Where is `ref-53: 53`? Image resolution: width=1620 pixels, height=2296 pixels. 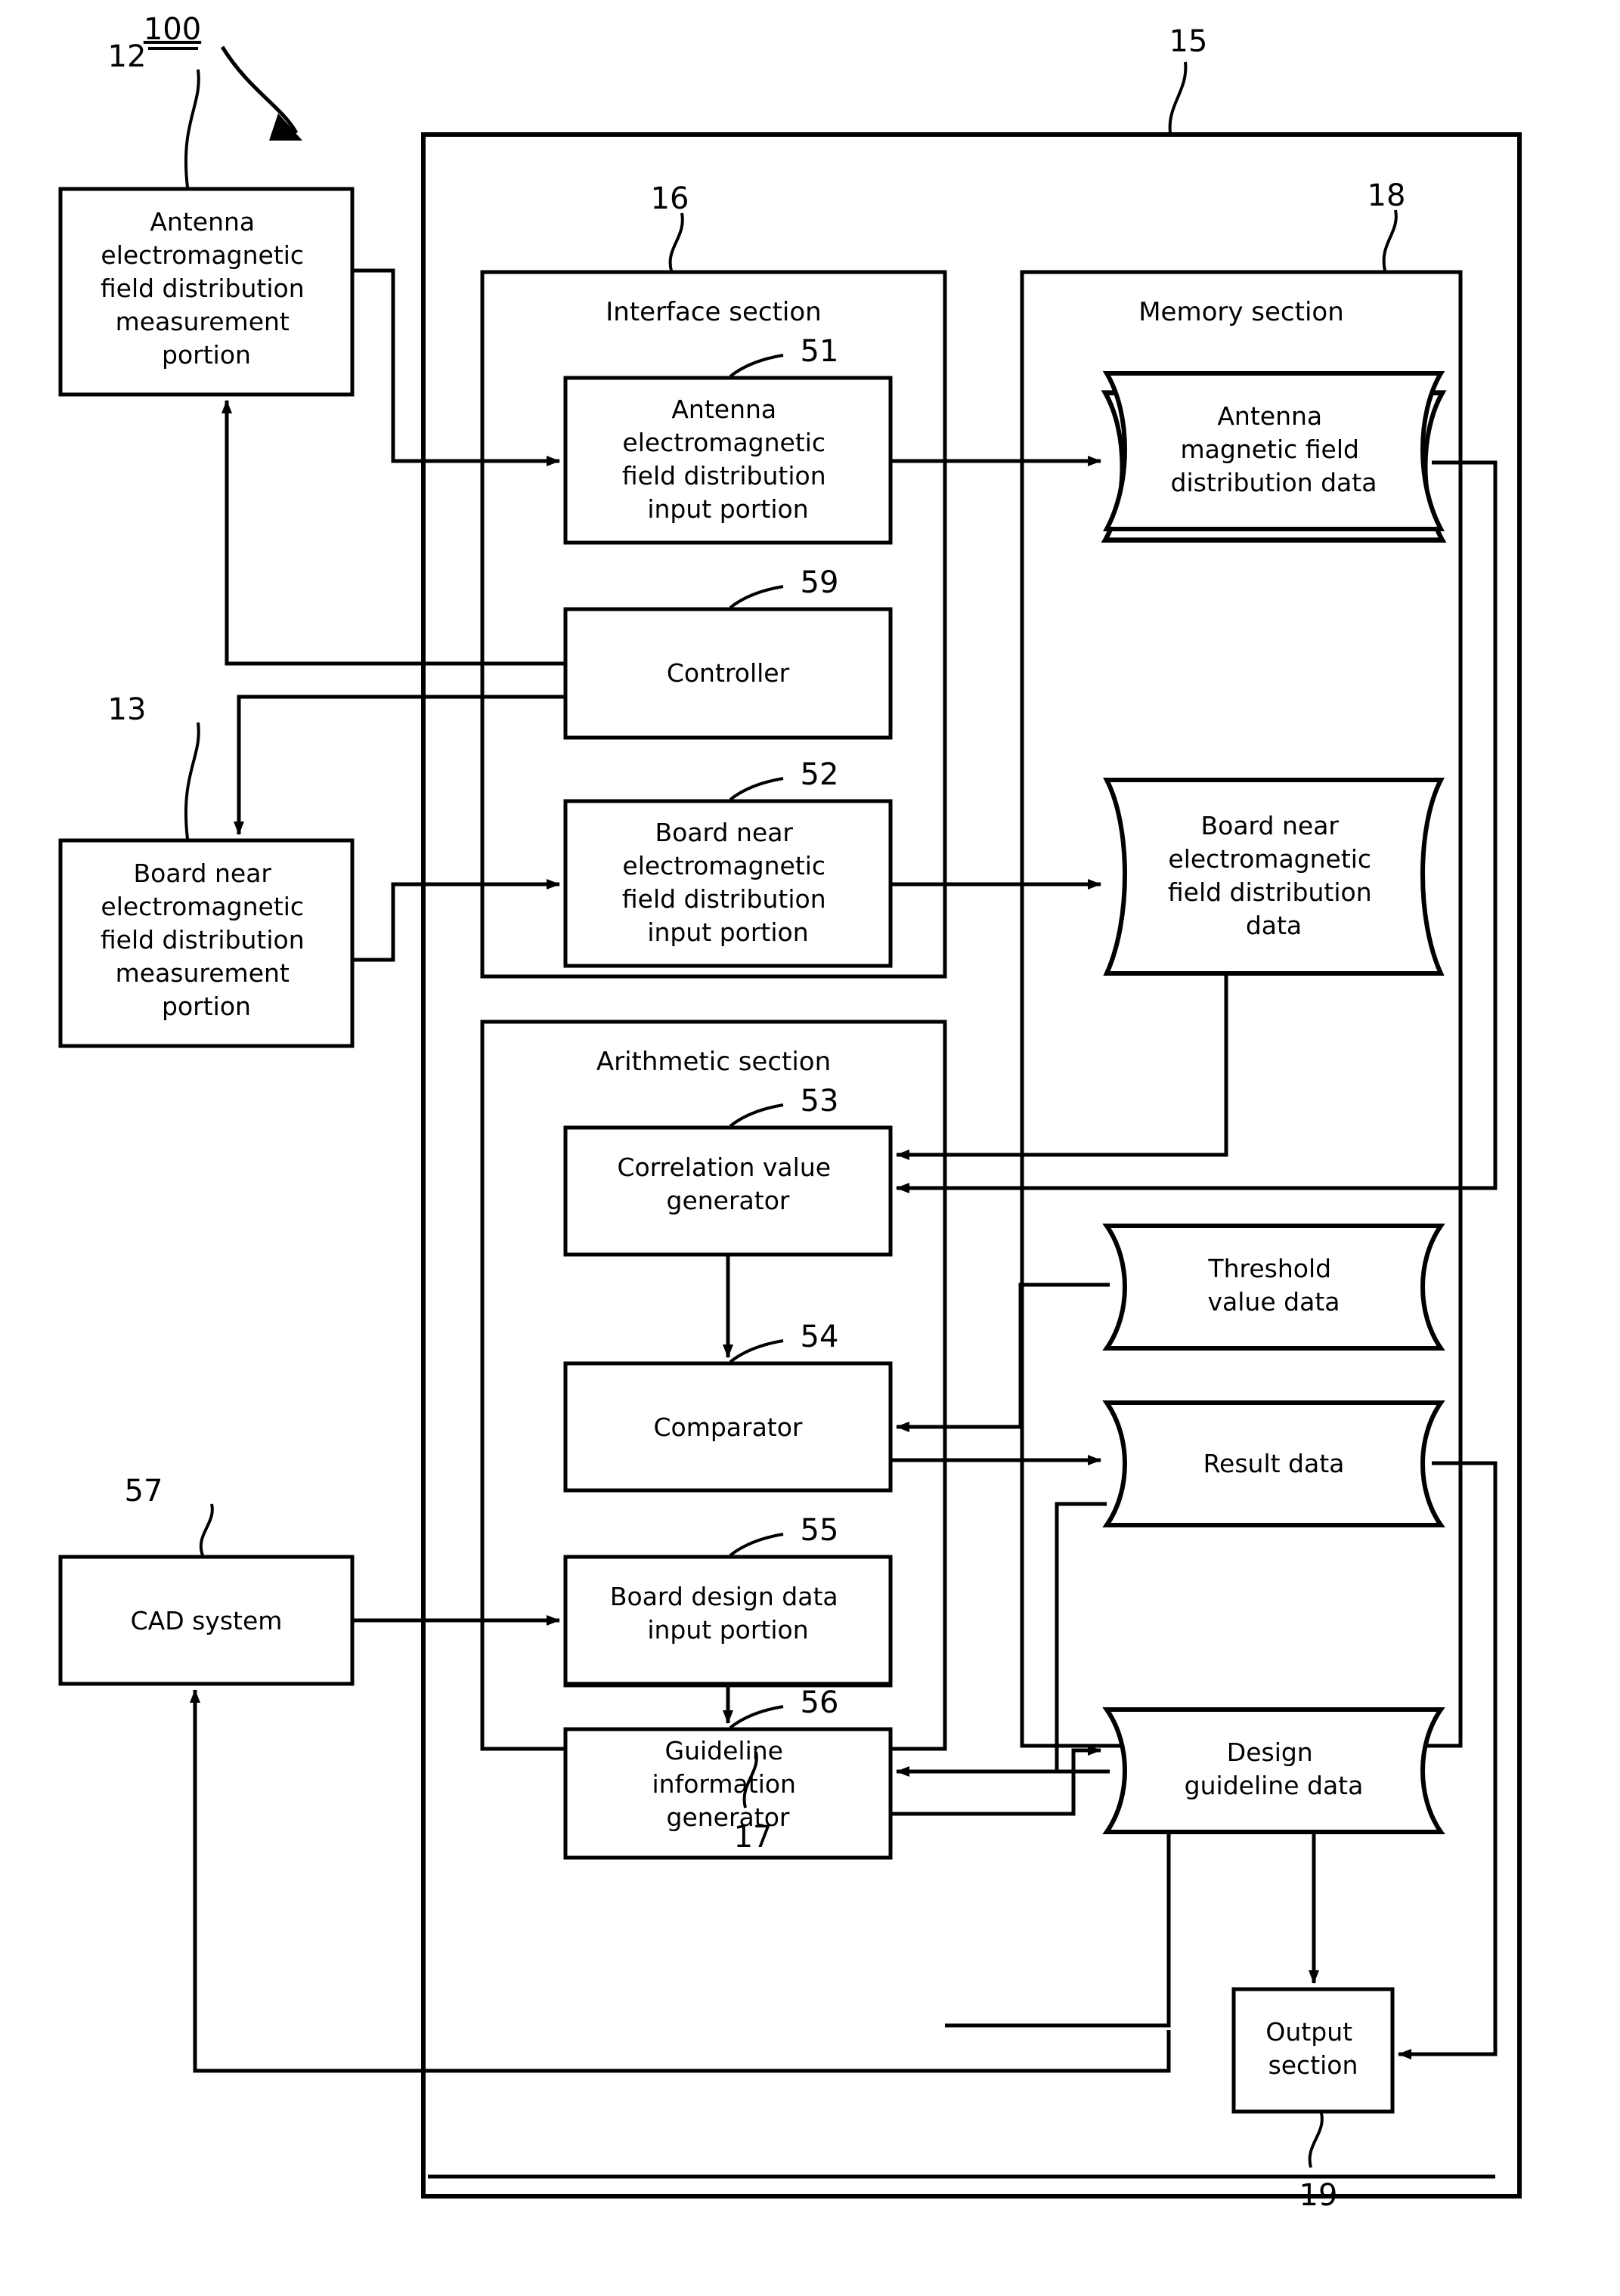 ref-53: 53 is located at coordinates (820, 1101).